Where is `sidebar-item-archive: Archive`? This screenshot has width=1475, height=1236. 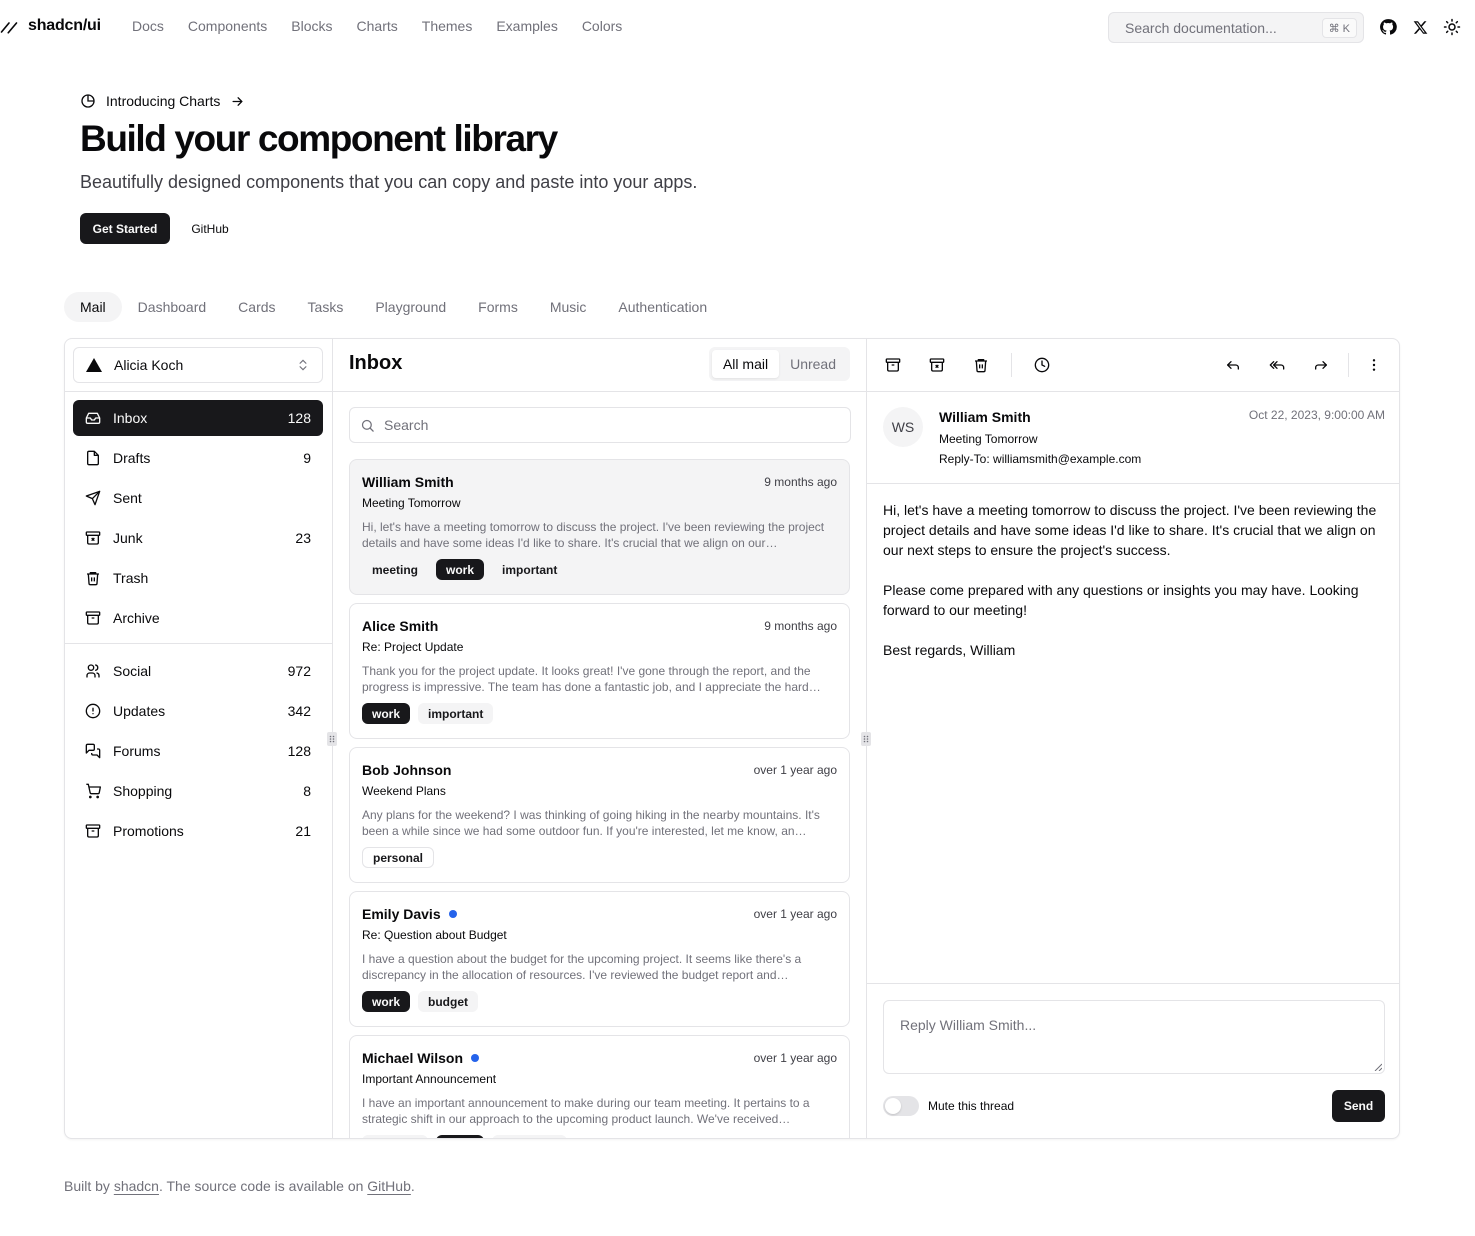 sidebar-item-archive: Archive is located at coordinates (198, 618).